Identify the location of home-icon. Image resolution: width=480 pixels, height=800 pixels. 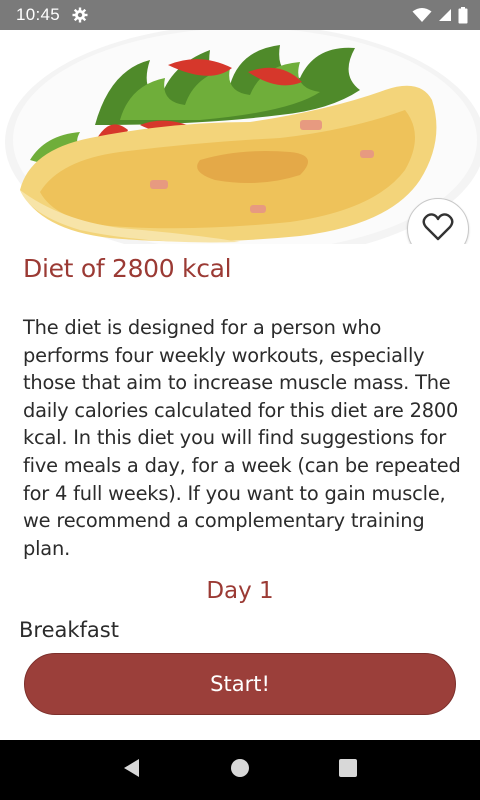
(240, 770).